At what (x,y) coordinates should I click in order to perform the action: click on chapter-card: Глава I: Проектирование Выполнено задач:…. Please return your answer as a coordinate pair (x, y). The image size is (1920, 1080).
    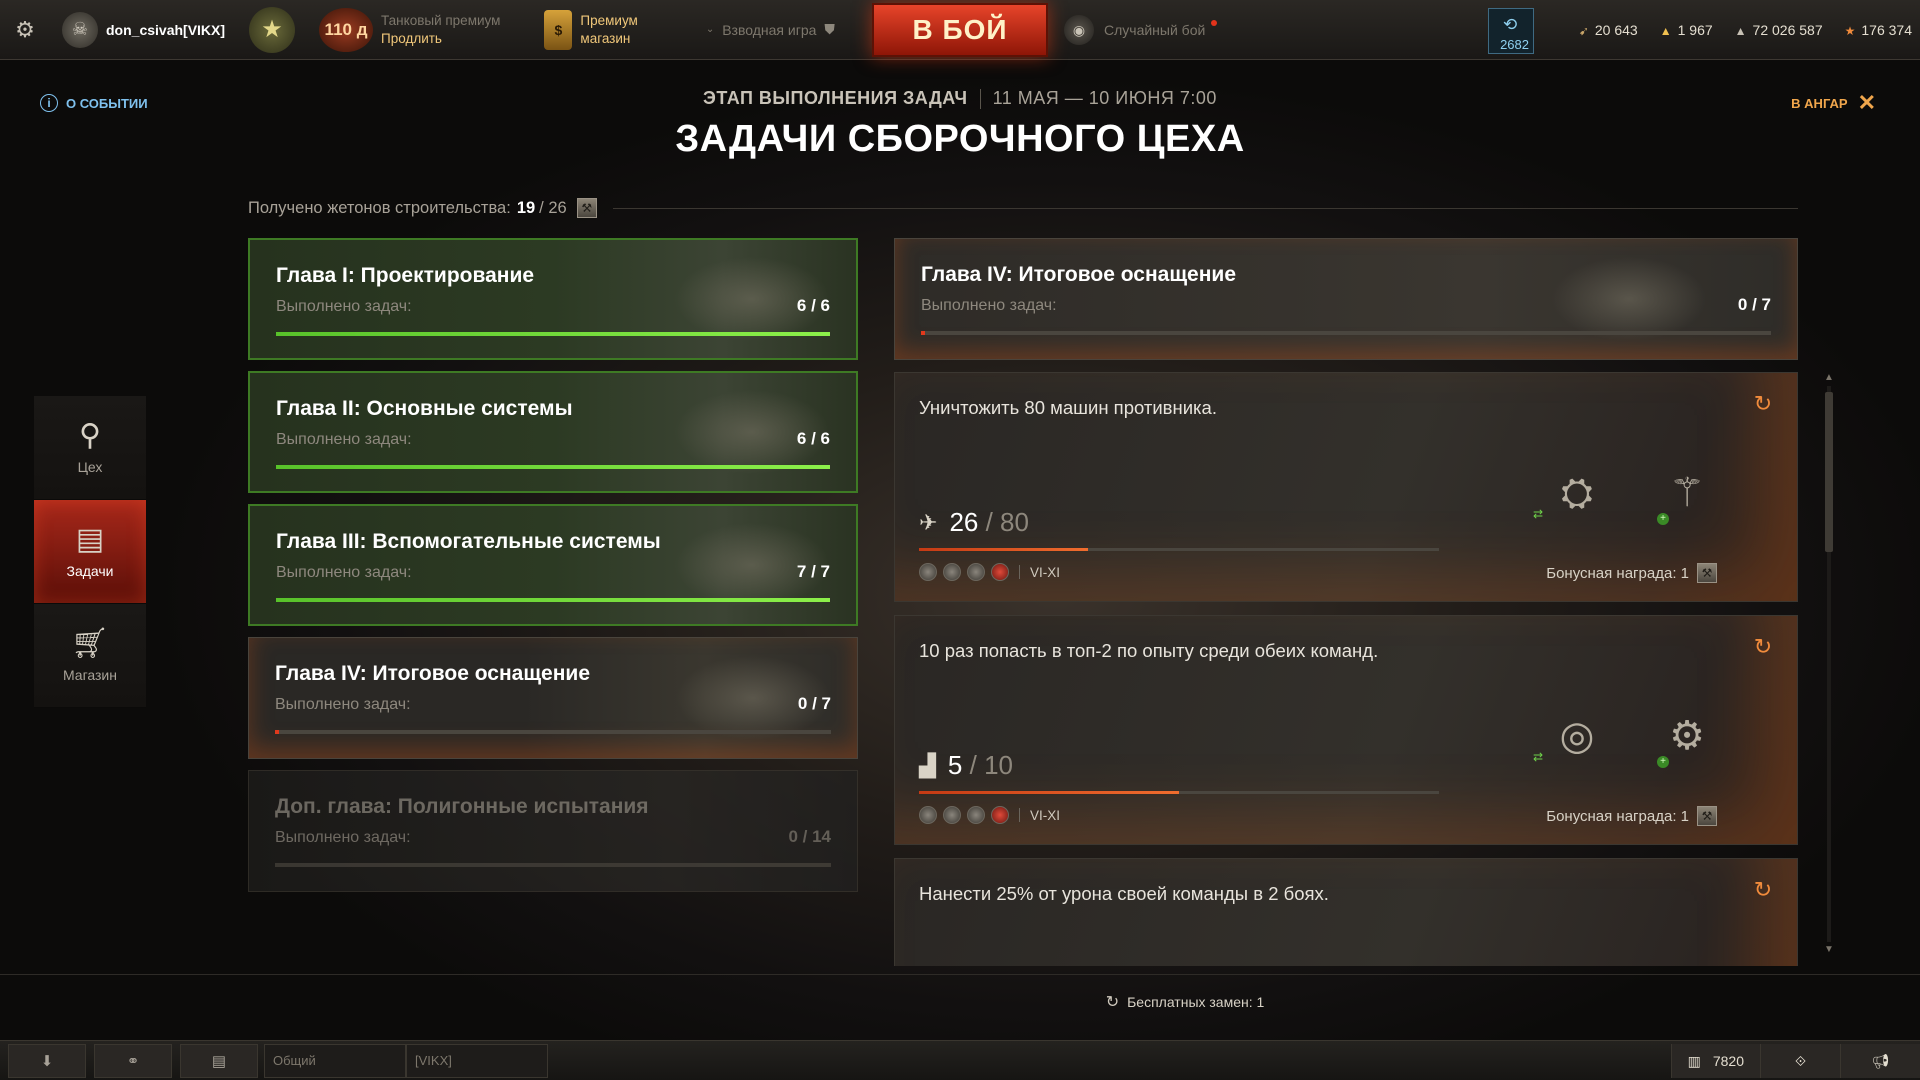
    Looking at the image, I should click on (553, 299).